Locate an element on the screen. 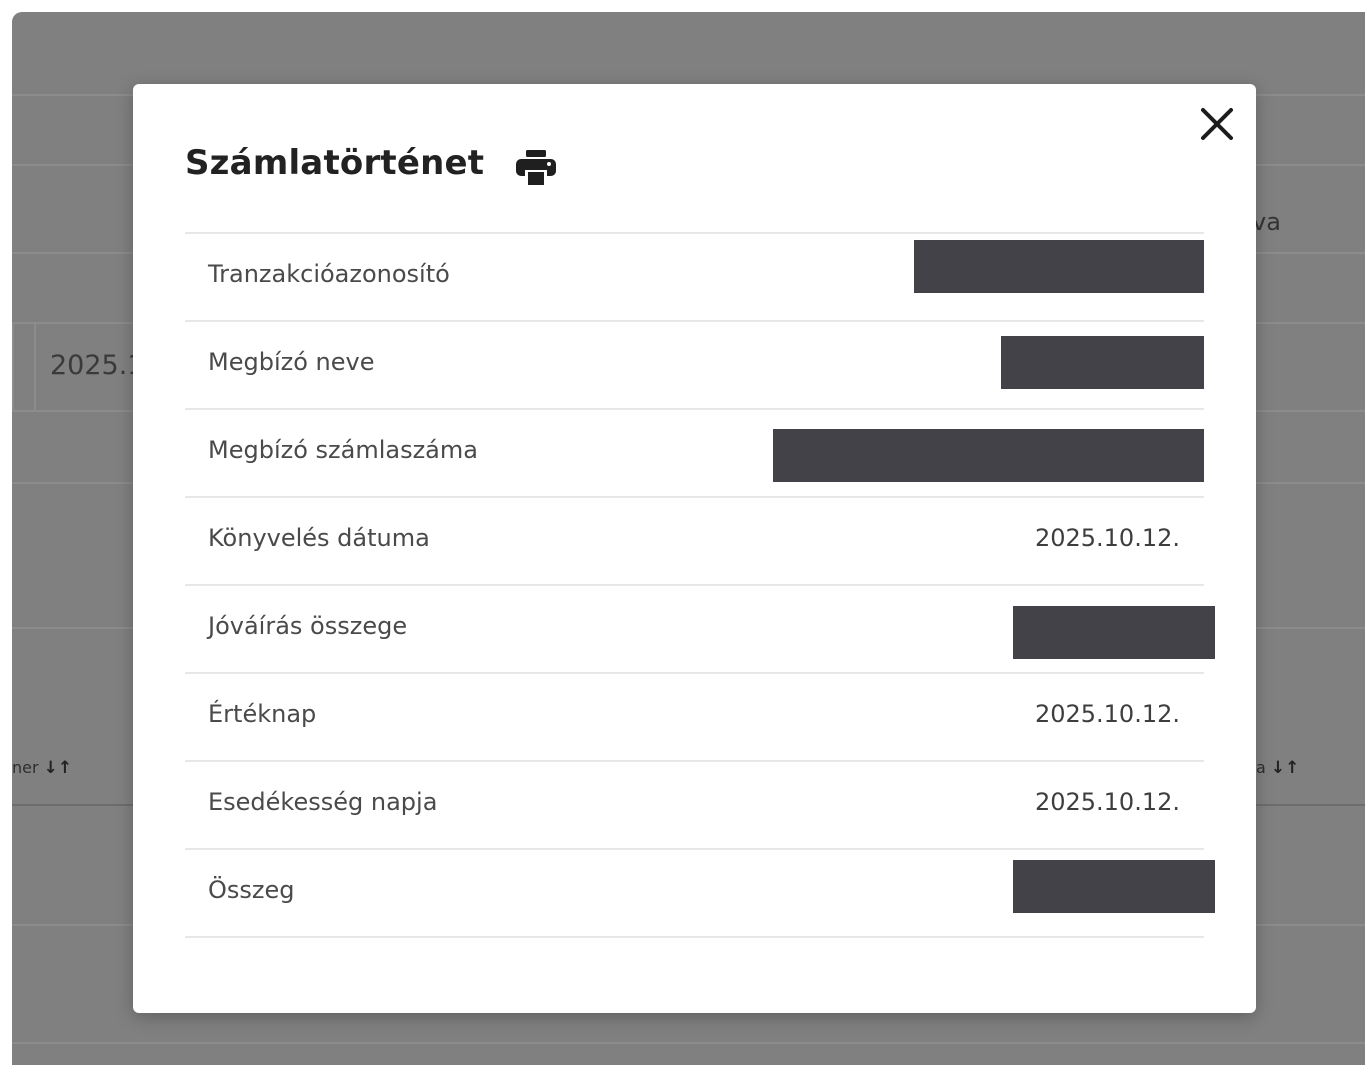  detail-label: Jóváírás összege is located at coordinates (308, 626).